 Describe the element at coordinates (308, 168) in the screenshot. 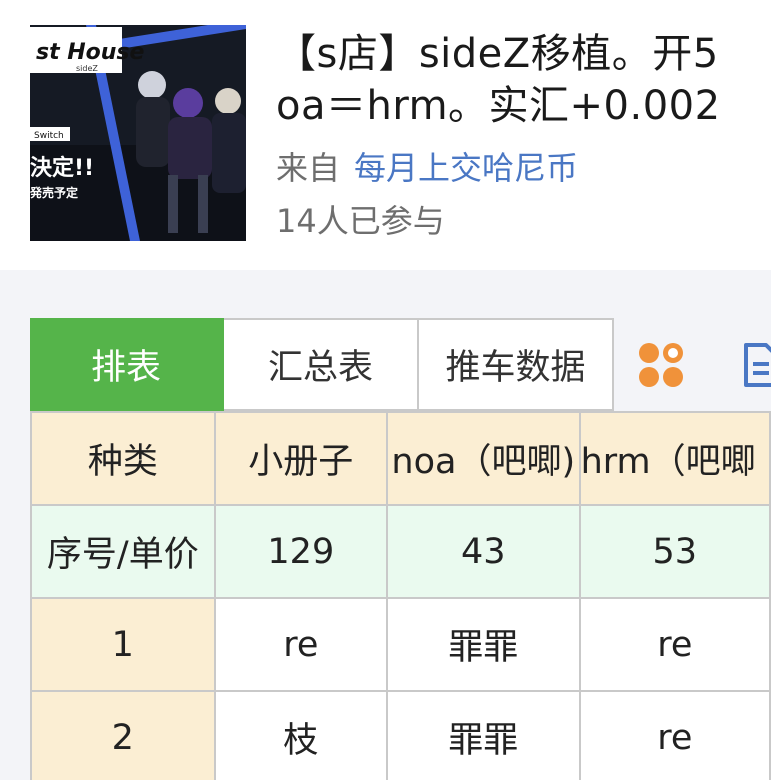

I see `source-prefix: 来自` at that location.